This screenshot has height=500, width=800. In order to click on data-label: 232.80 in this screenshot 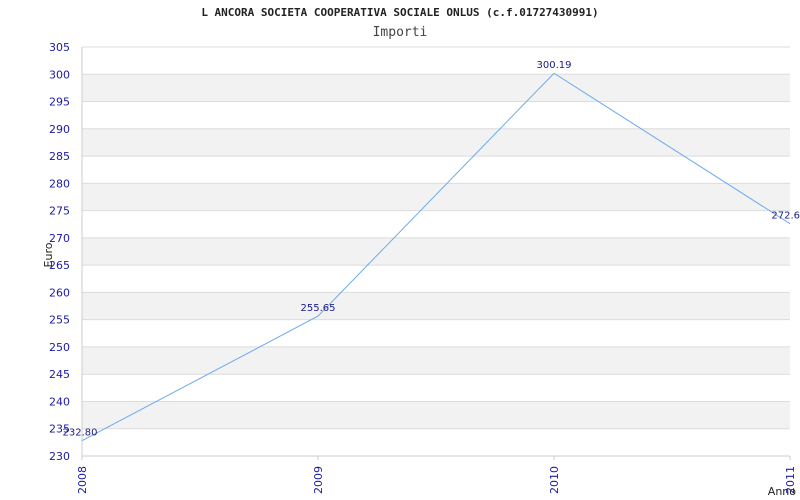, I will do `click(80, 433)`.